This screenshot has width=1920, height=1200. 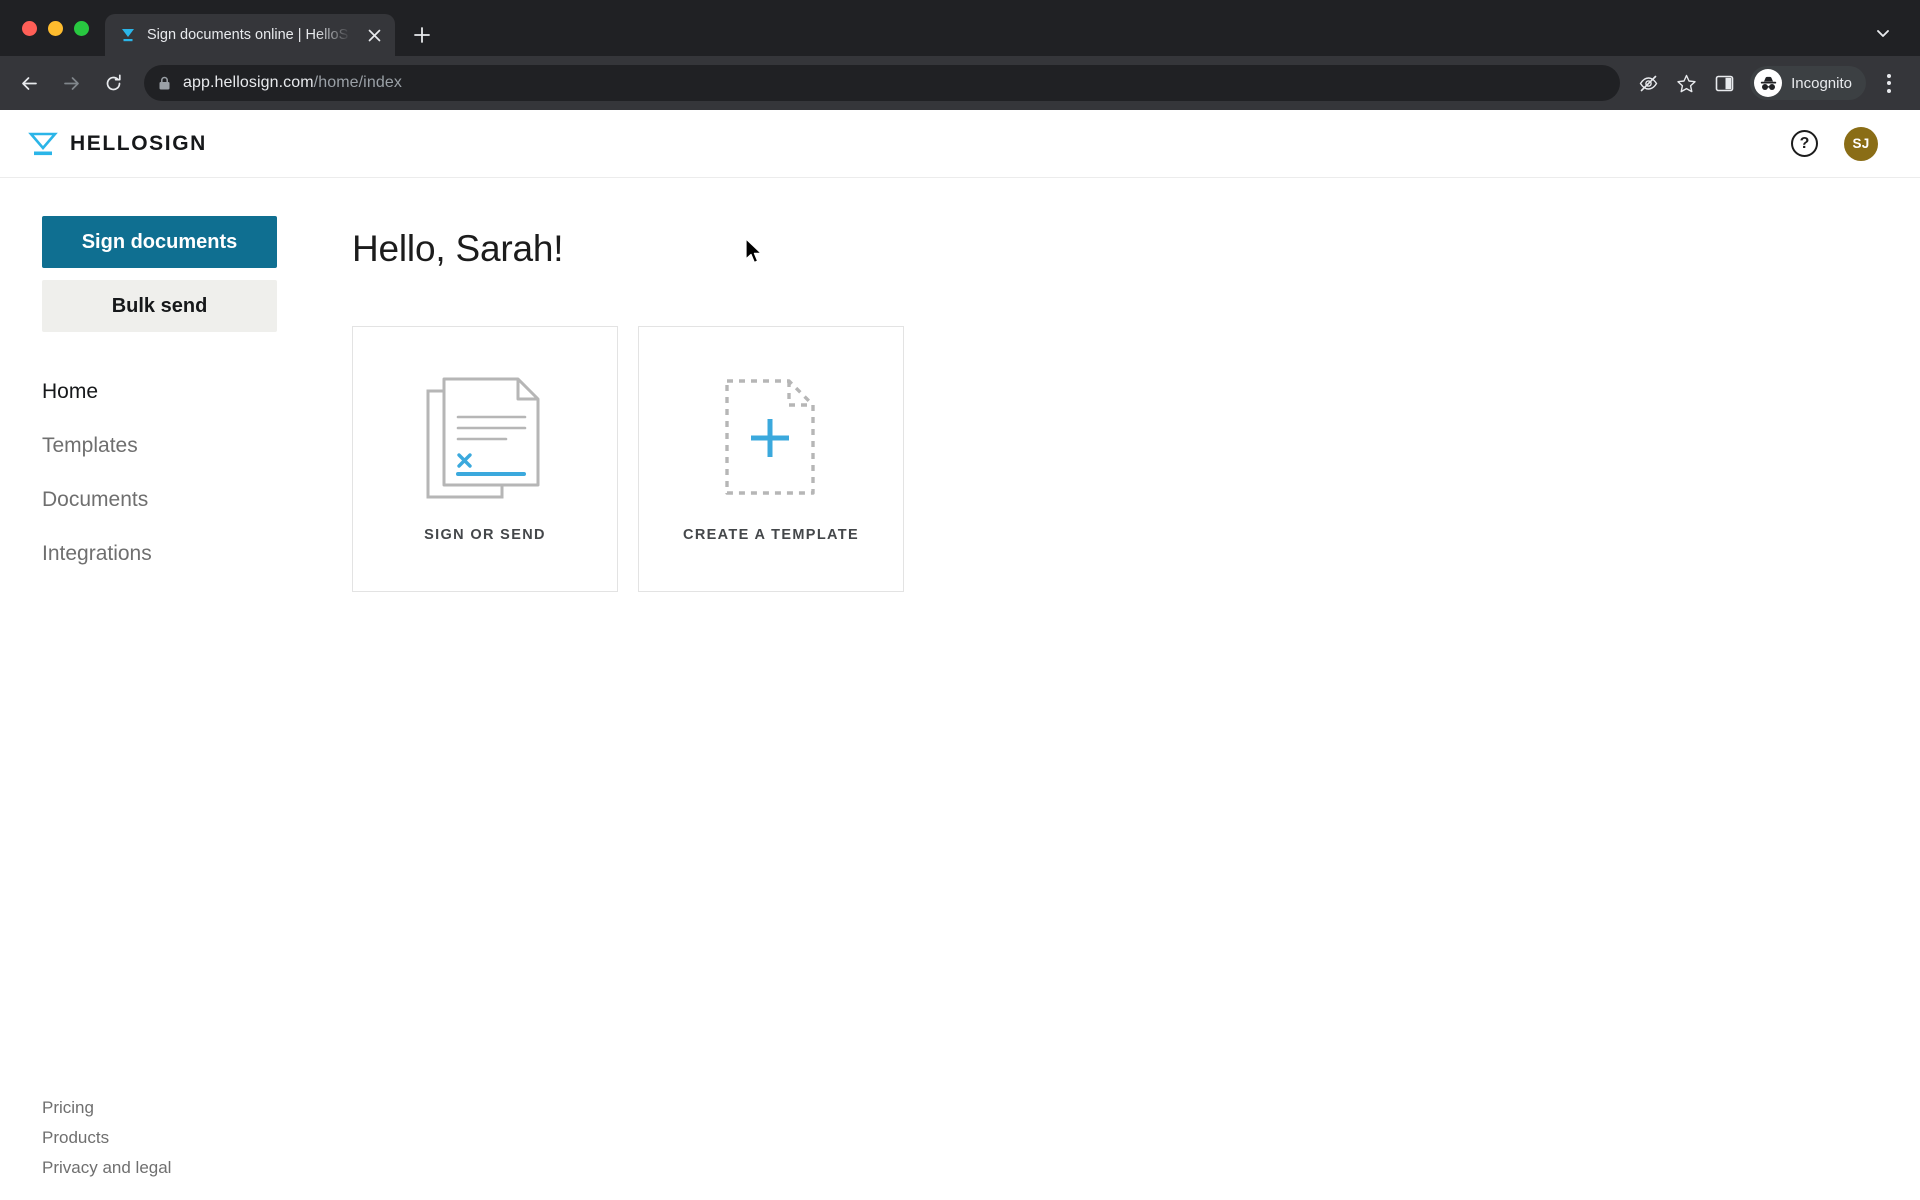 What do you see at coordinates (1804, 143) in the screenshot?
I see `help-question-icon: ?` at bounding box center [1804, 143].